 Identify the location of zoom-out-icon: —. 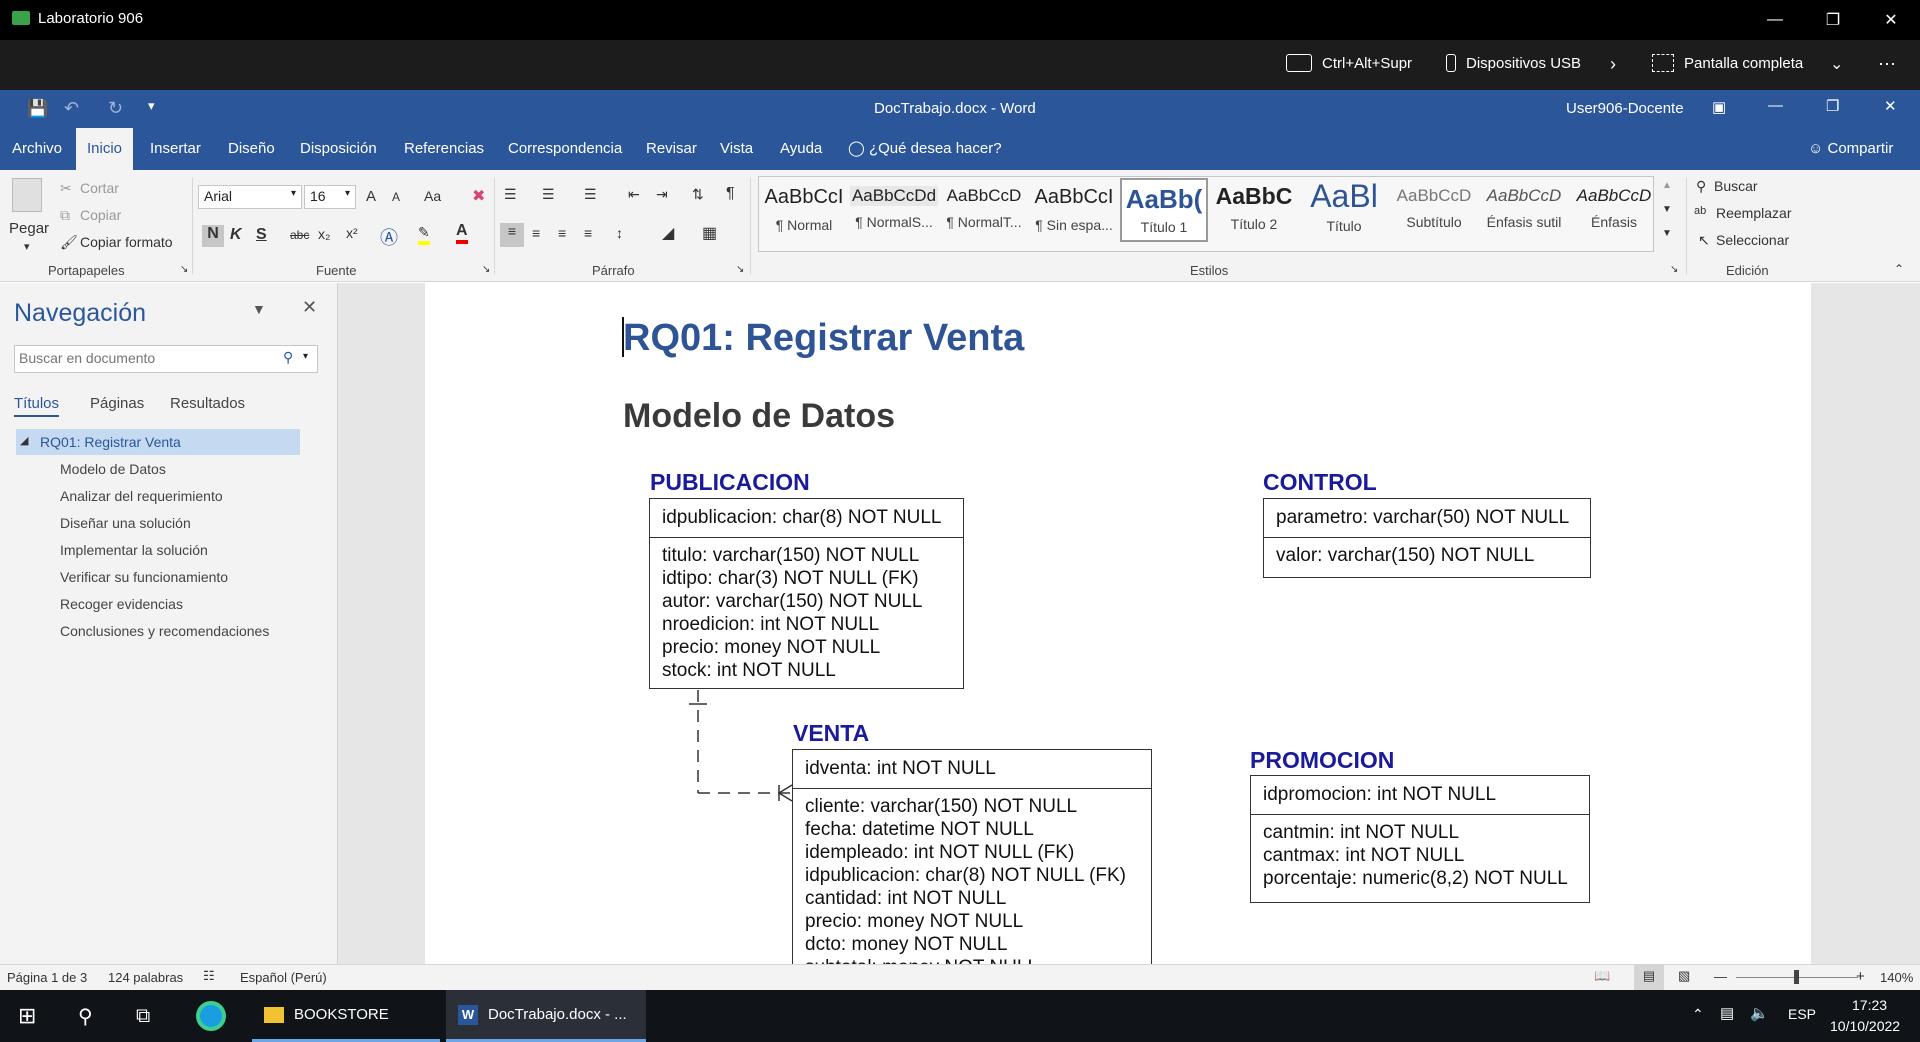
(1720, 976).